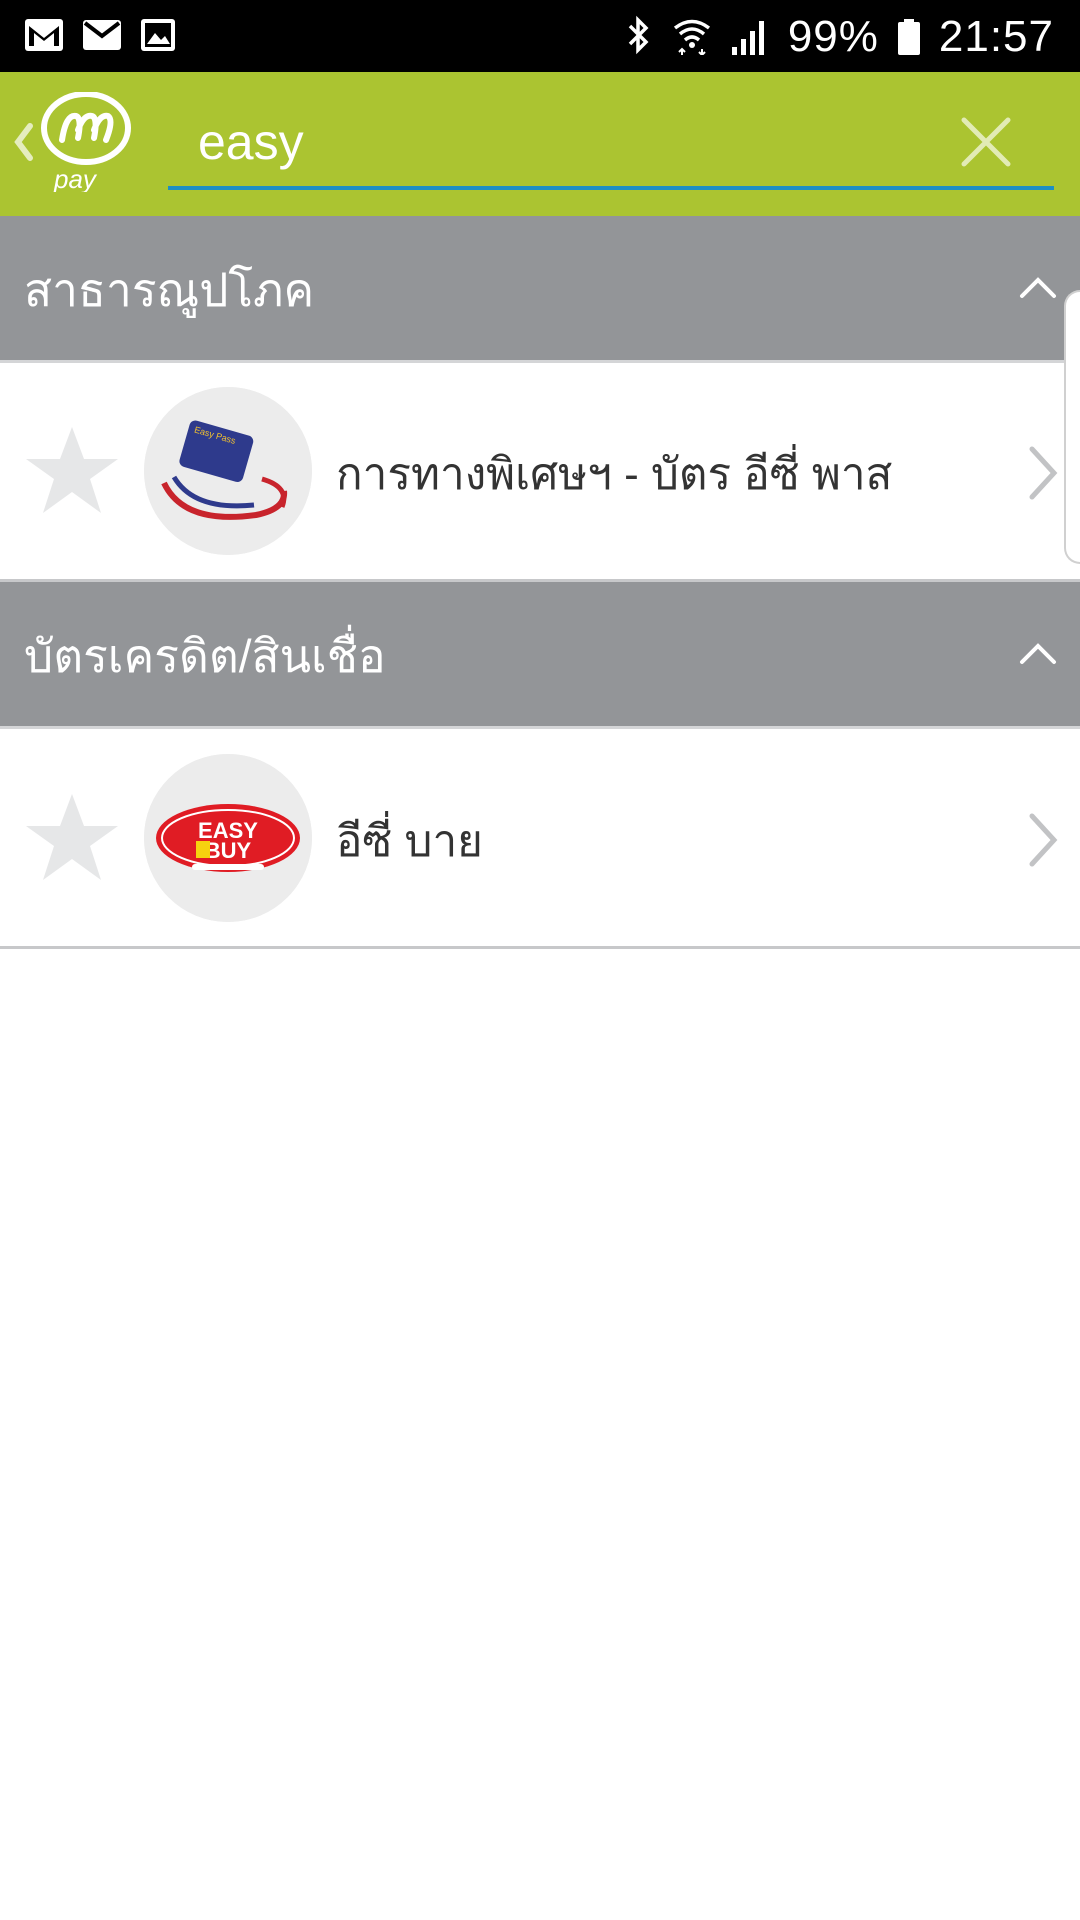 The height and width of the screenshot is (1920, 1080). I want to click on section-header-utilities: สาธารณูปโภค, so click(540, 289).